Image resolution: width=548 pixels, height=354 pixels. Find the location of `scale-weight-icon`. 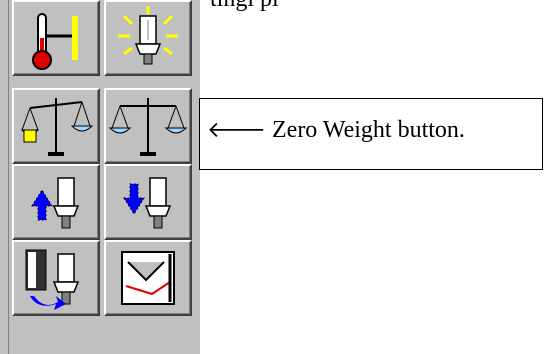

scale-weight-icon is located at coordinates (57, 127).